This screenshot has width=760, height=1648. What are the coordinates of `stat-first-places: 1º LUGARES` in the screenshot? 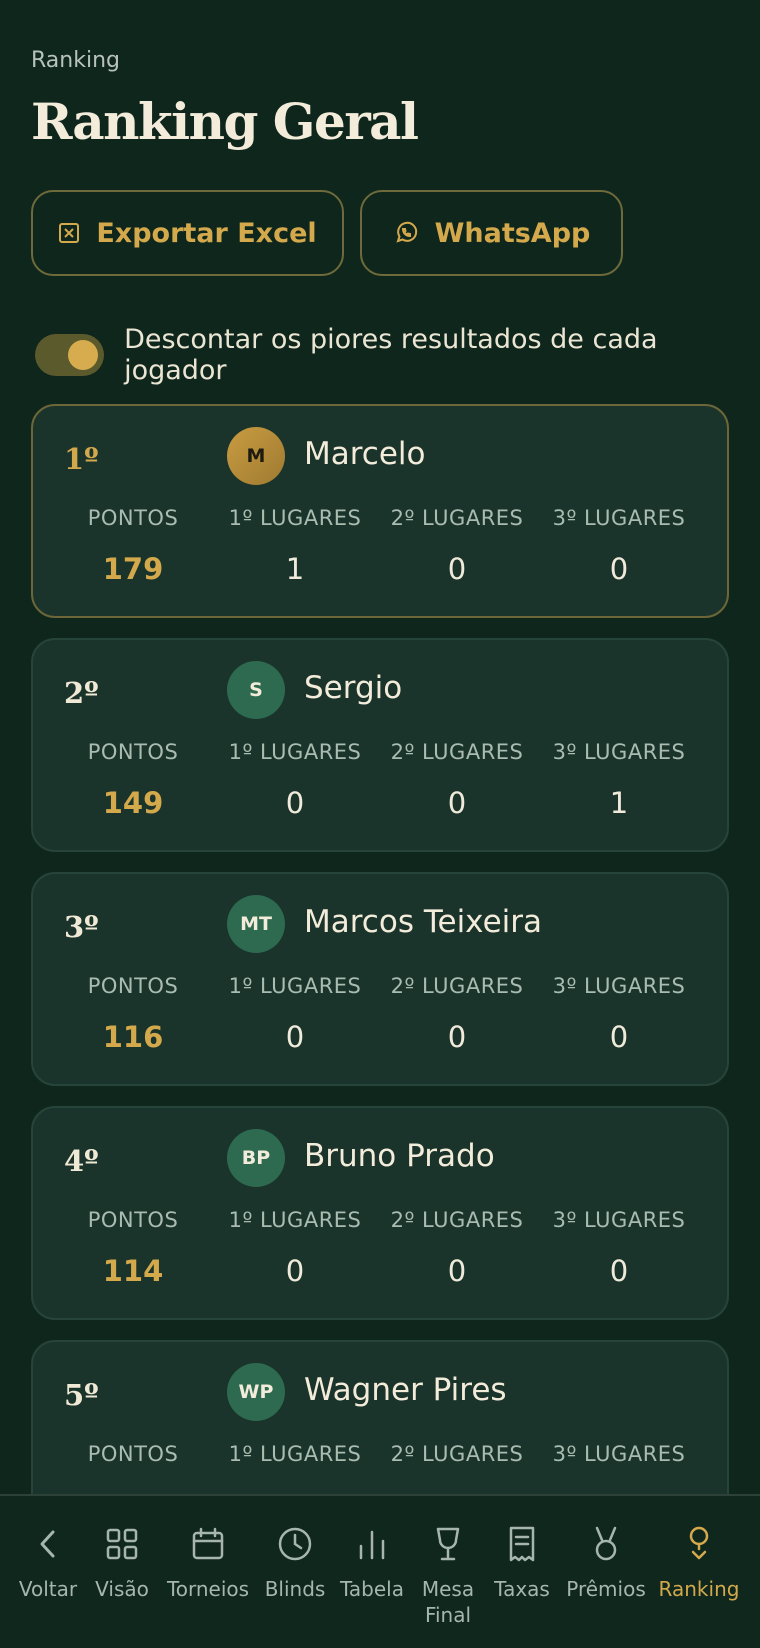 It's located at (295, 1454).